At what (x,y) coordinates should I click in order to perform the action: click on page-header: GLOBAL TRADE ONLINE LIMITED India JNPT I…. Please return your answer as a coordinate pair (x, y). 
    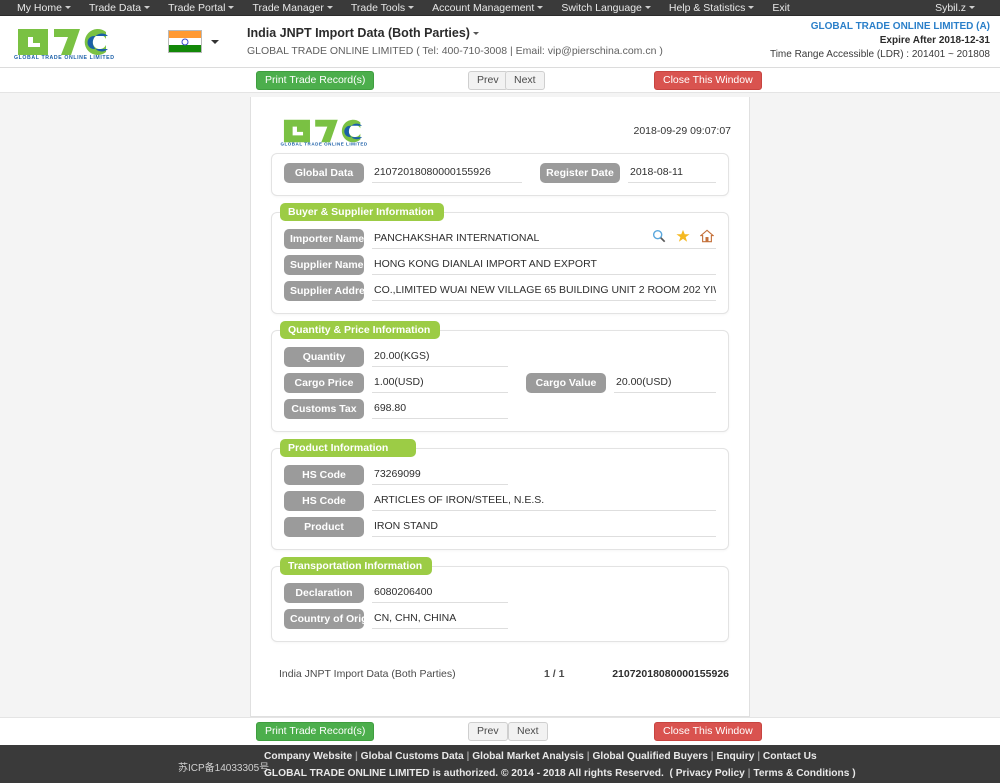
    Looking at the image, I should click on (500, 42).